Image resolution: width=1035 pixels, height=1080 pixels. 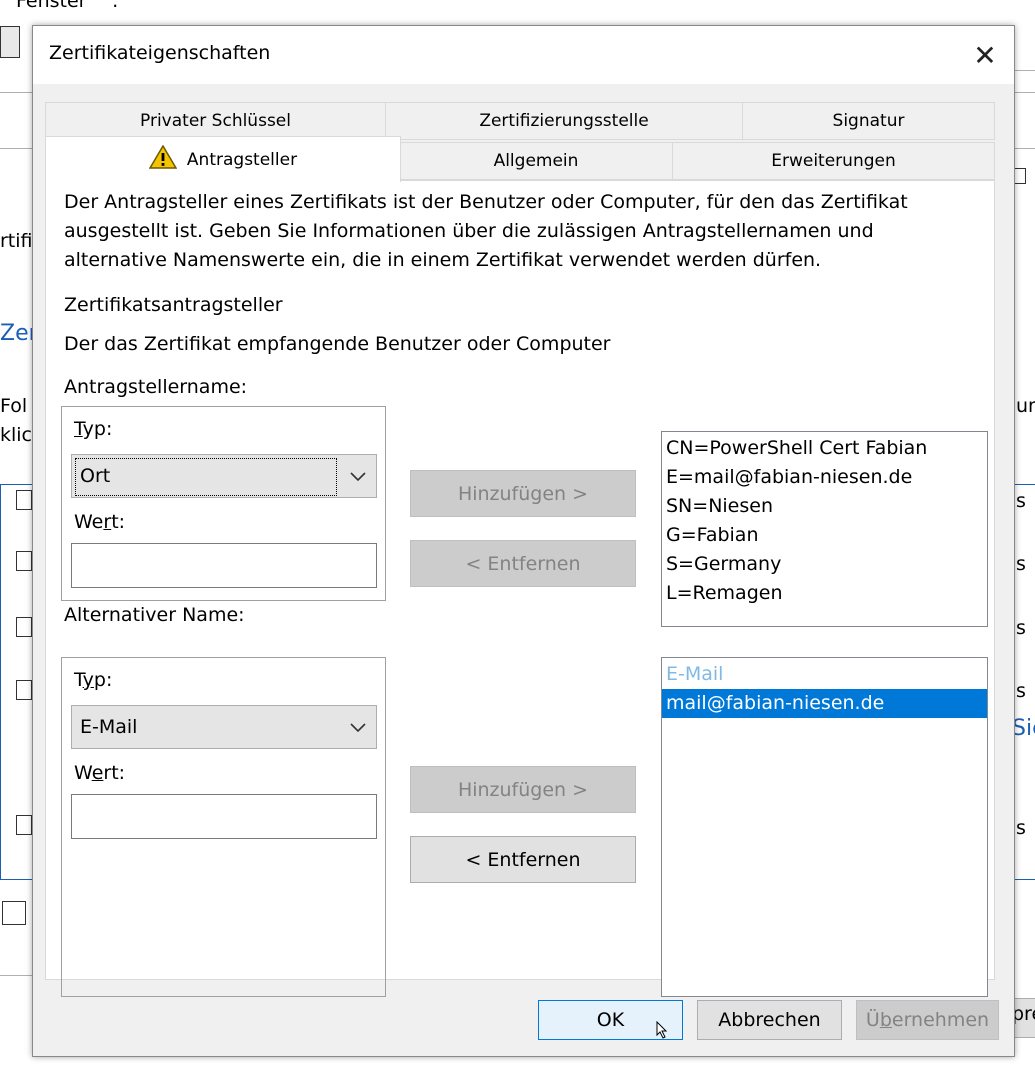 I want to click on subject-type-label: Typ:, so click(x=93, y=429).